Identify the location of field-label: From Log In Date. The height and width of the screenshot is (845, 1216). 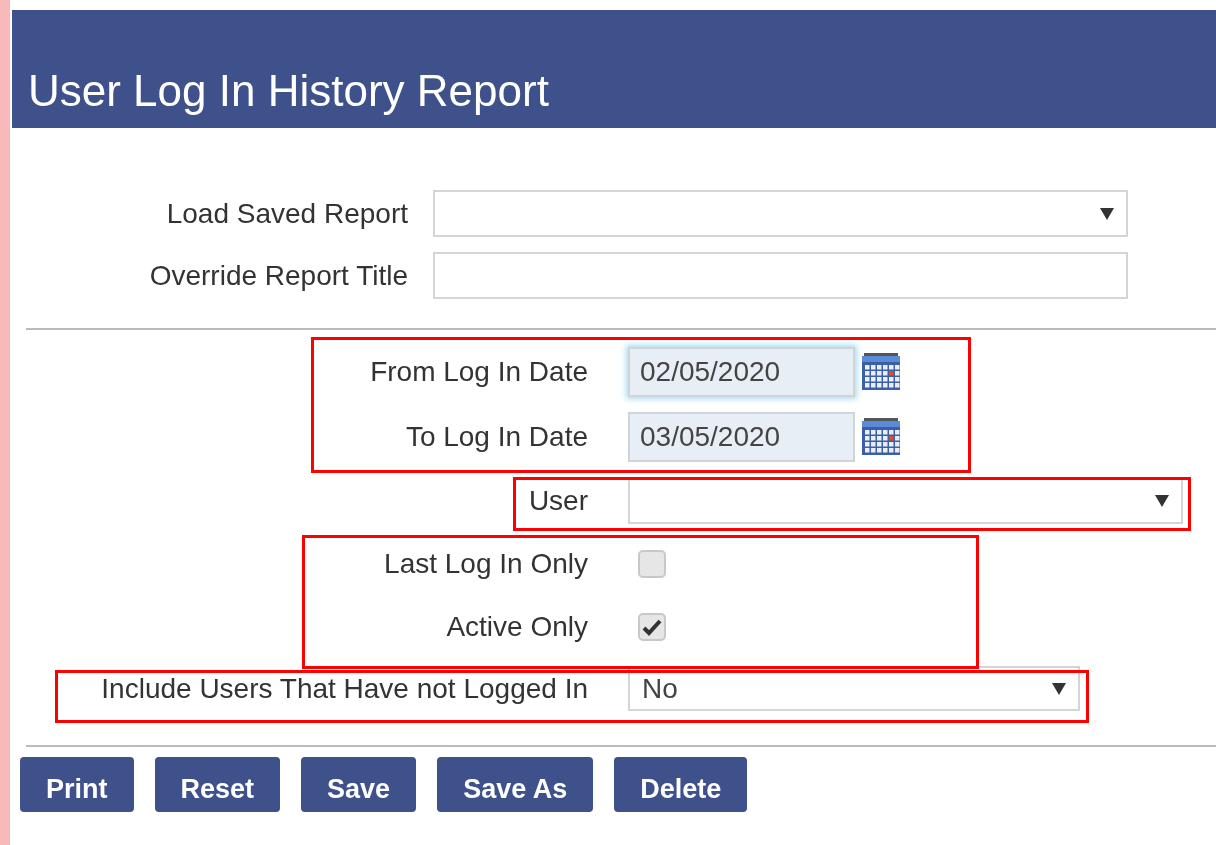
(478, 372).